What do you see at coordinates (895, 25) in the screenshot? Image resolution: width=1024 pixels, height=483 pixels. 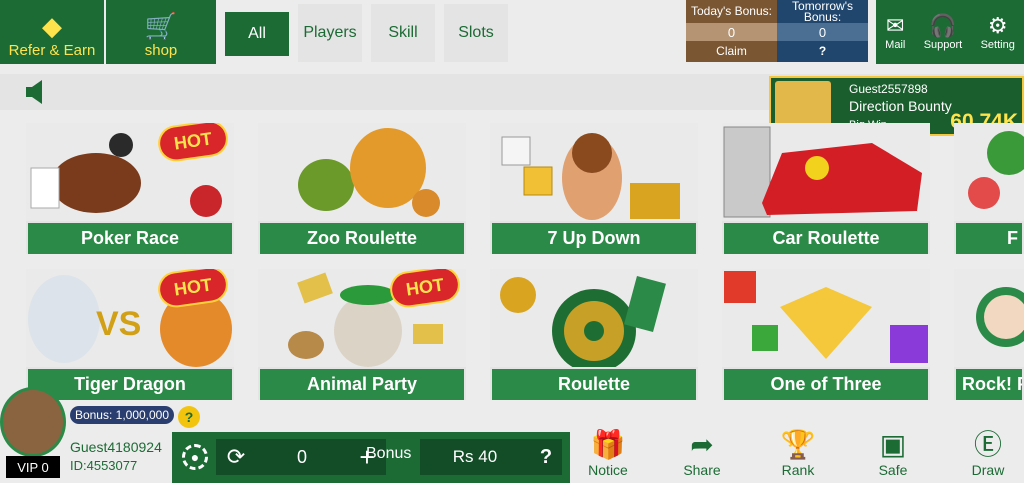 I see `mail-icon: ✉` at bounding box center [895, 25].